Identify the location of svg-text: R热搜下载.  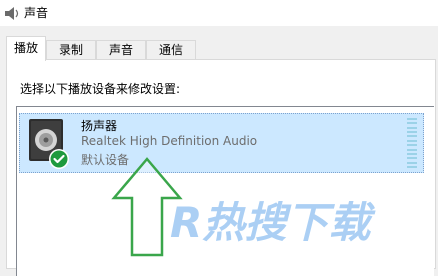
(273, 222).